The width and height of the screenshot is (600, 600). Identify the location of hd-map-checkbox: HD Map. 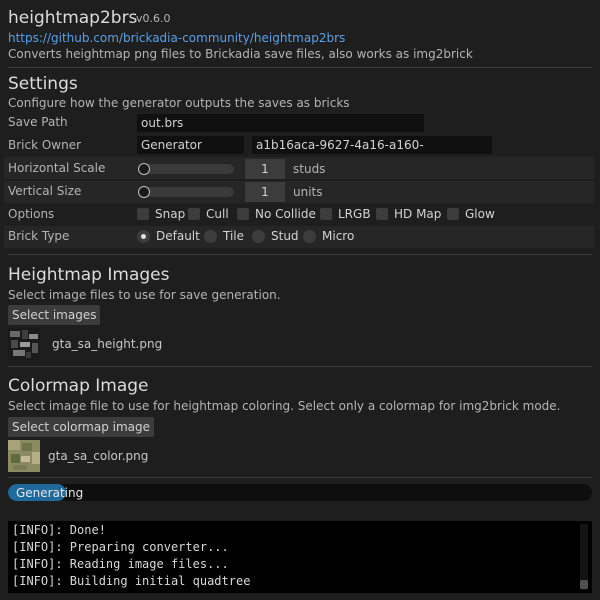
(408, 214).